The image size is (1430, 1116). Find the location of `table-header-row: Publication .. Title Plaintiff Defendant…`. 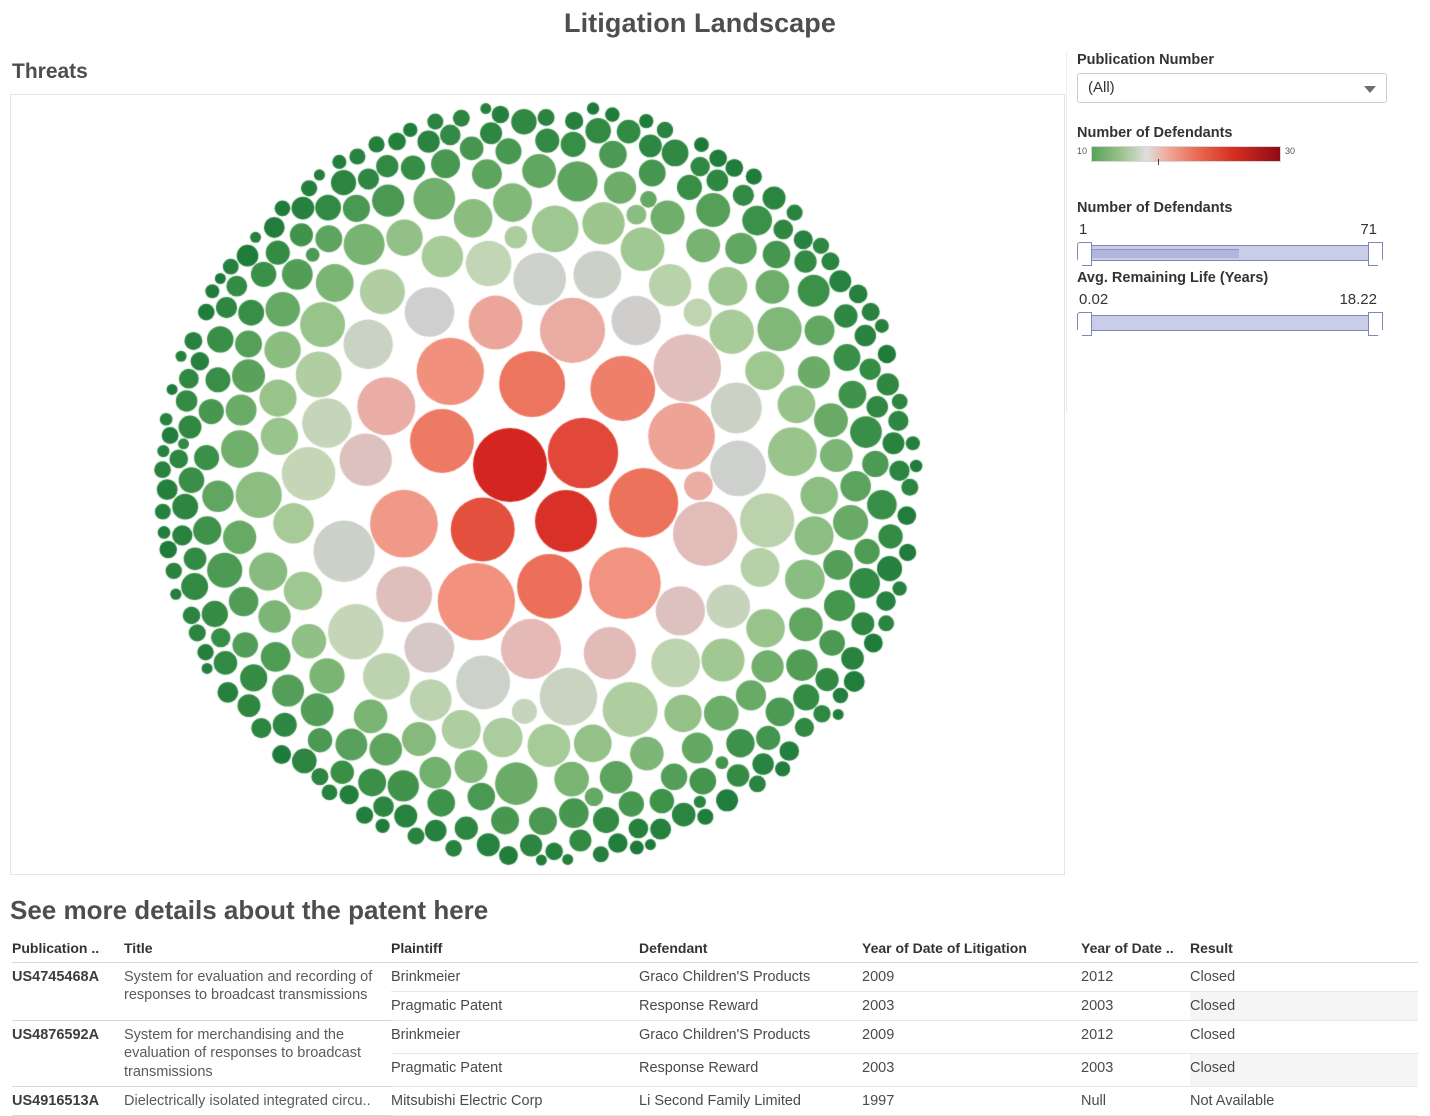

table-header-row: Publication .. Title Plaintiff Defendant… is located at coordinates (715, 951).